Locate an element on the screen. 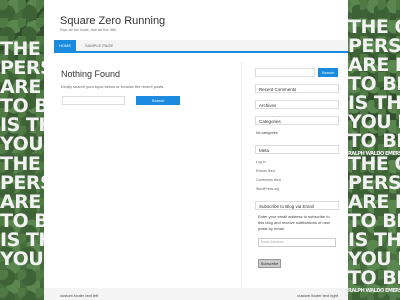  categories-empty-text: No categories is located at coordinates (267, 133).